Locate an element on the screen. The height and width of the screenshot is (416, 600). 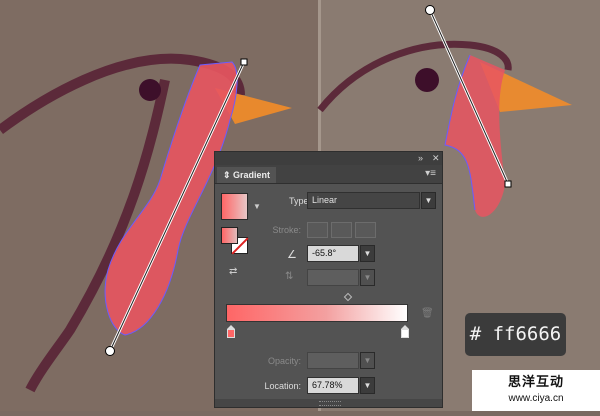
watermark-url: www.ciya.cn is located at coordinates (536, 398).